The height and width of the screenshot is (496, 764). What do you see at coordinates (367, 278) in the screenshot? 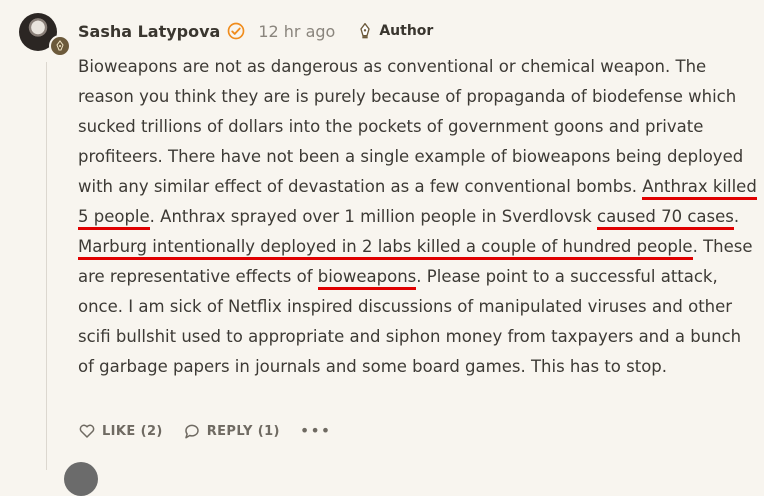
I see `underlined-text-segment: bioweapons` at bounding box center [367, 278].